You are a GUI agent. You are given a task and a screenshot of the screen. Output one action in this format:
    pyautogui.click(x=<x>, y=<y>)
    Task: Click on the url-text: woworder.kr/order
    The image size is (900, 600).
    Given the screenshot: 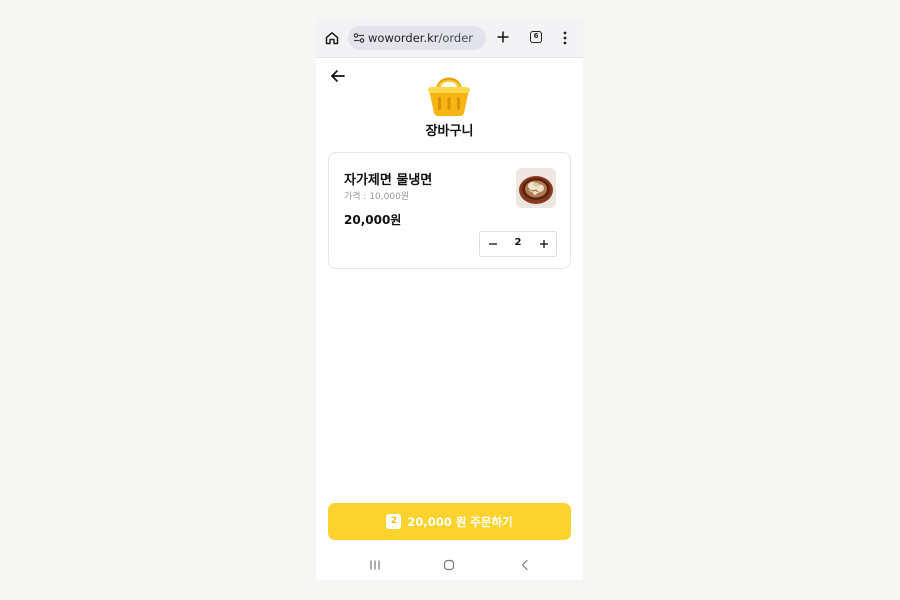 What is the action you would take?
    pyautogui.click(x=420, y=38)
    